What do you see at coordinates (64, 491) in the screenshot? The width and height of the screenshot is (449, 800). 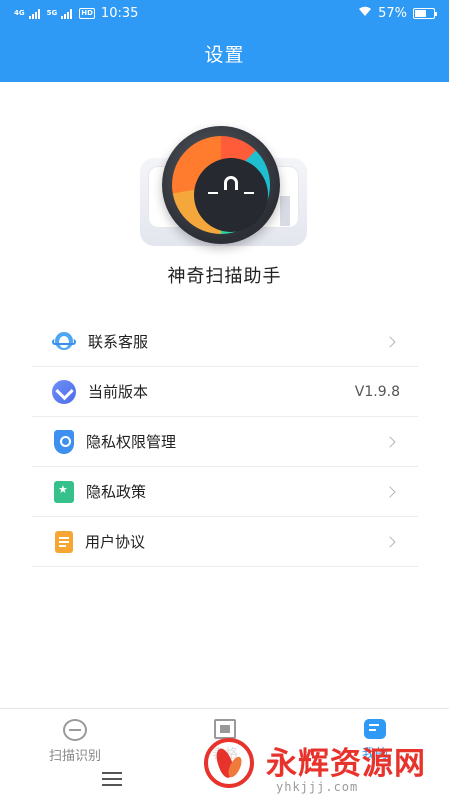 I see `policy-icon` at bounding box center [64, 491].